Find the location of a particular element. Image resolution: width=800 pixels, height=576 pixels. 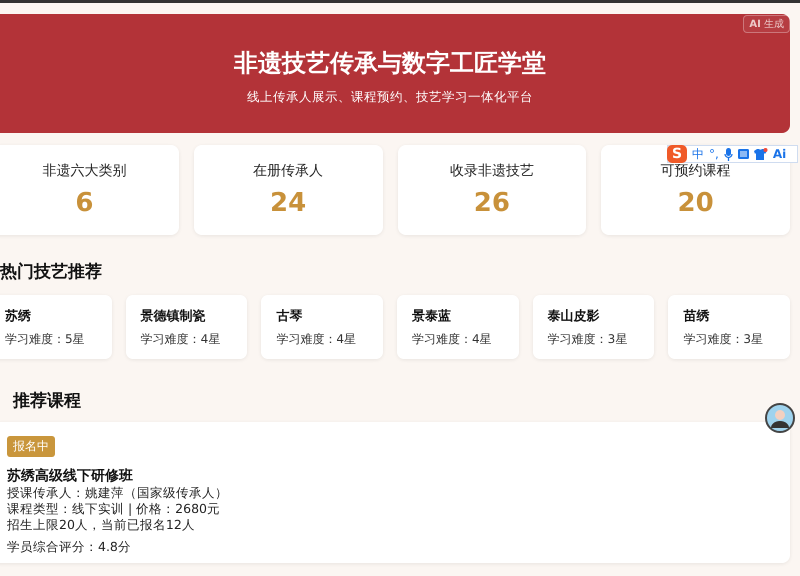

stat-value: 26 is located at coordinates (492, 203).